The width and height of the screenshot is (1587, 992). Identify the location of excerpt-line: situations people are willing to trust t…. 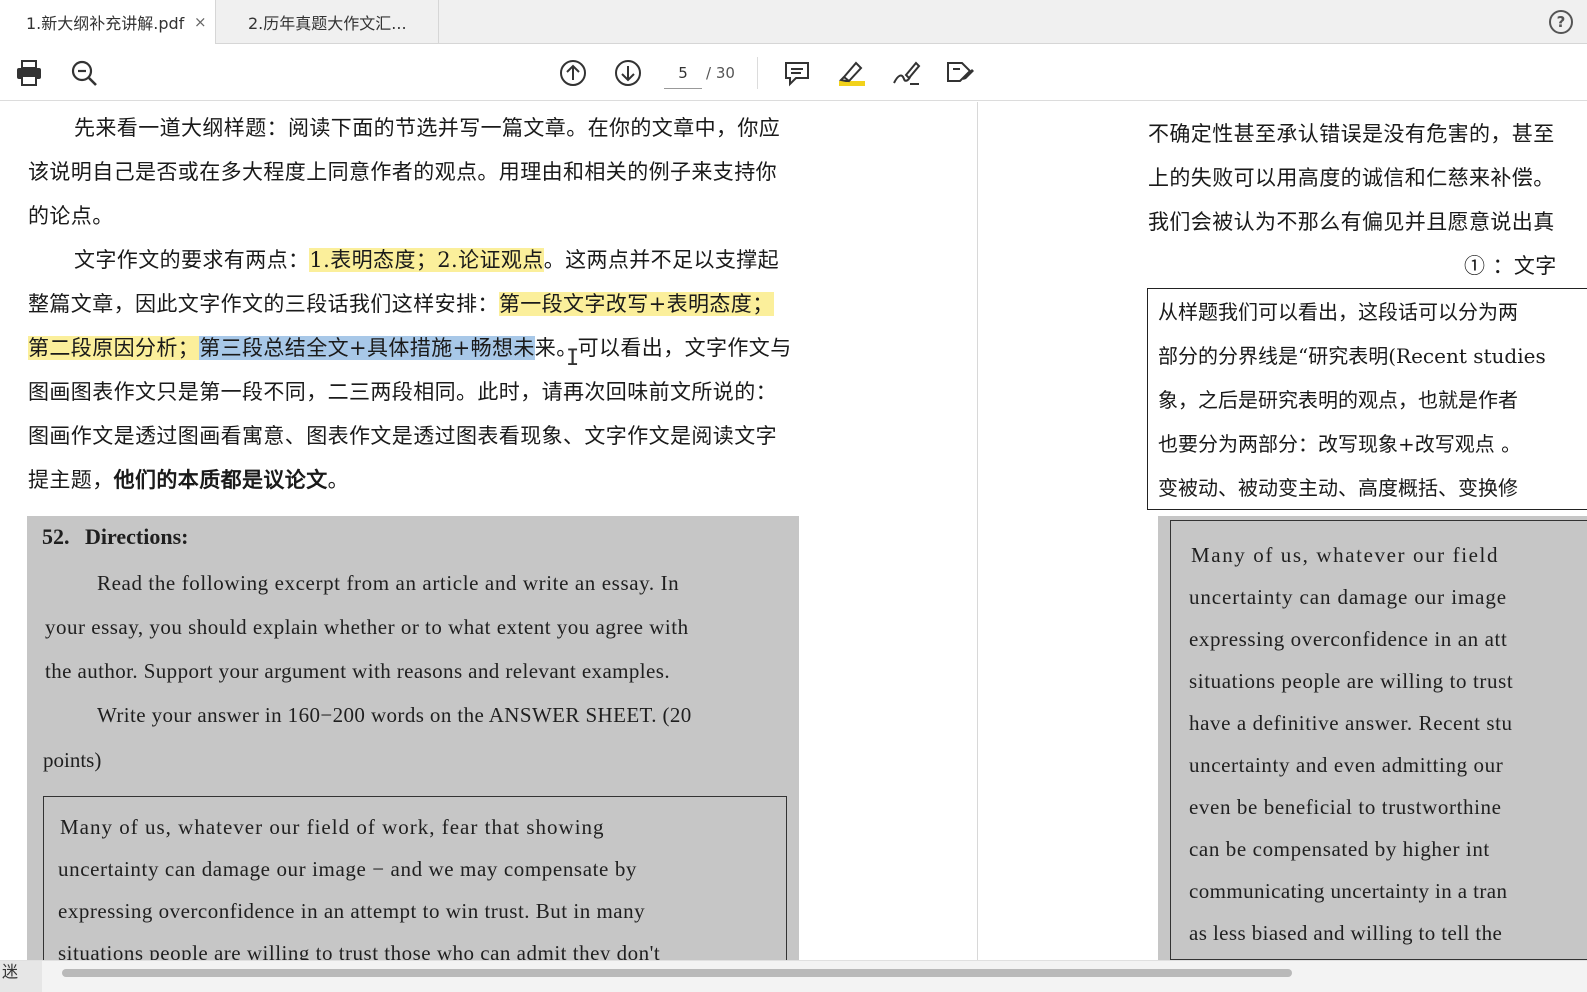
(359, 950).